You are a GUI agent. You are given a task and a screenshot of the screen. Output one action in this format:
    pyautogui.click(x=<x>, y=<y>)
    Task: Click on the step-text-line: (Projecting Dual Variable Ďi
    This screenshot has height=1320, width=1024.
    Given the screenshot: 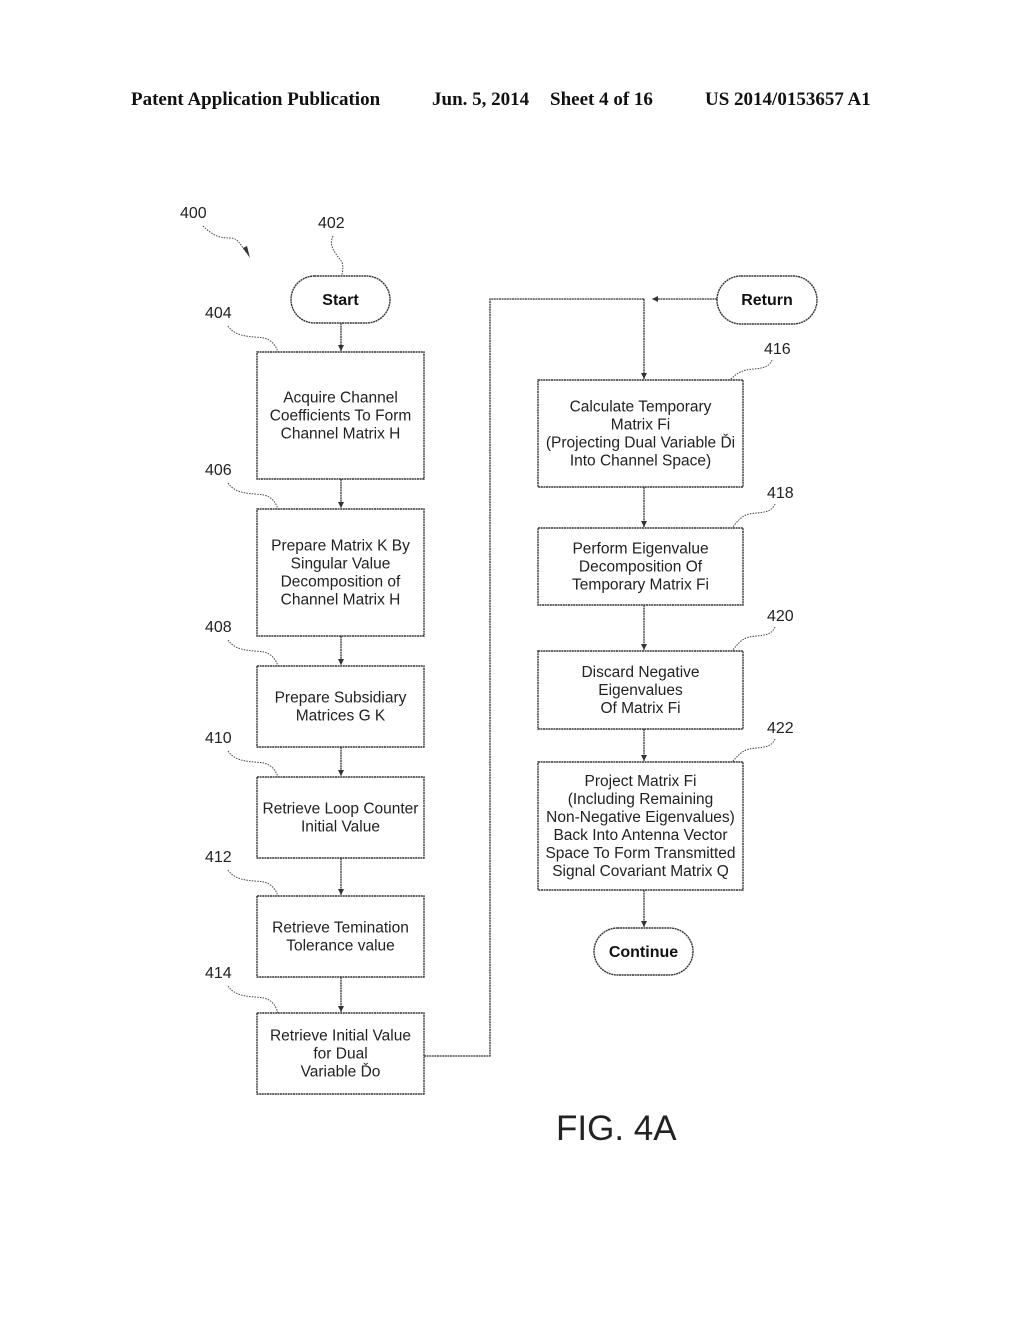 What is the action you would take?
    pyautogui.click(x=640, y=443)
    